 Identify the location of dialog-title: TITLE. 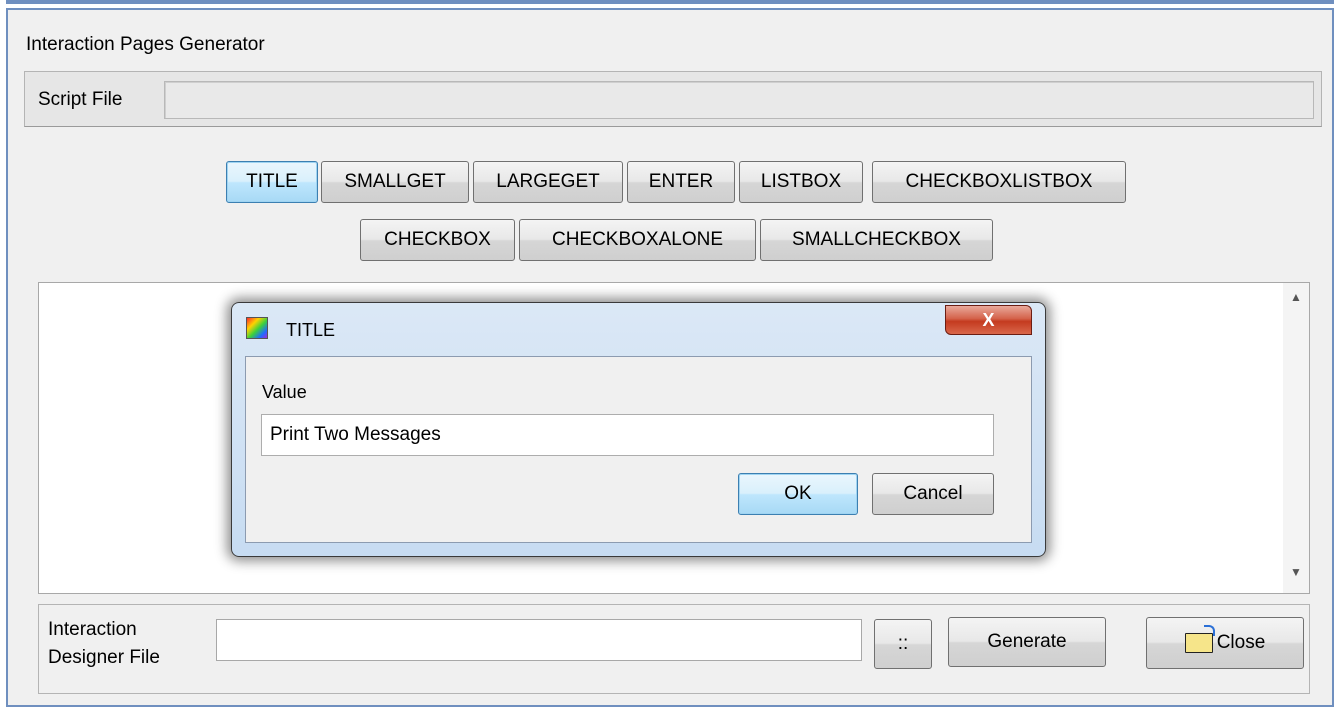
(311, 330).